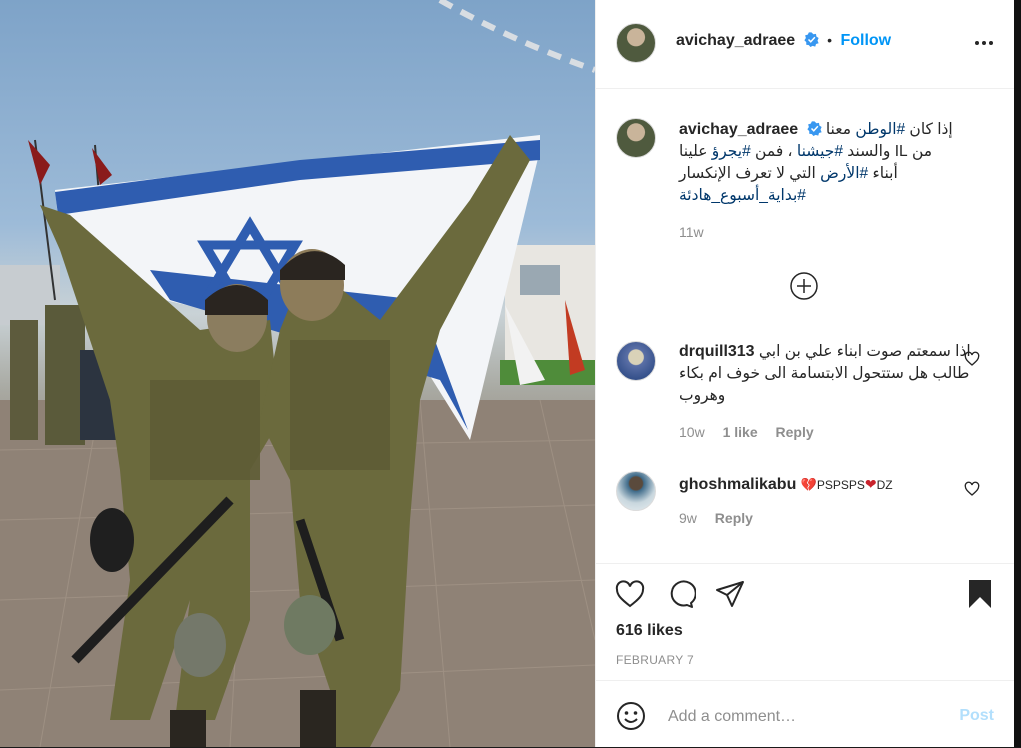 The height and width of the screenshot is (748, 1021). Describe the element at coordinates (631, 716) in the screenshot. I see `emoji-icon` at that location.